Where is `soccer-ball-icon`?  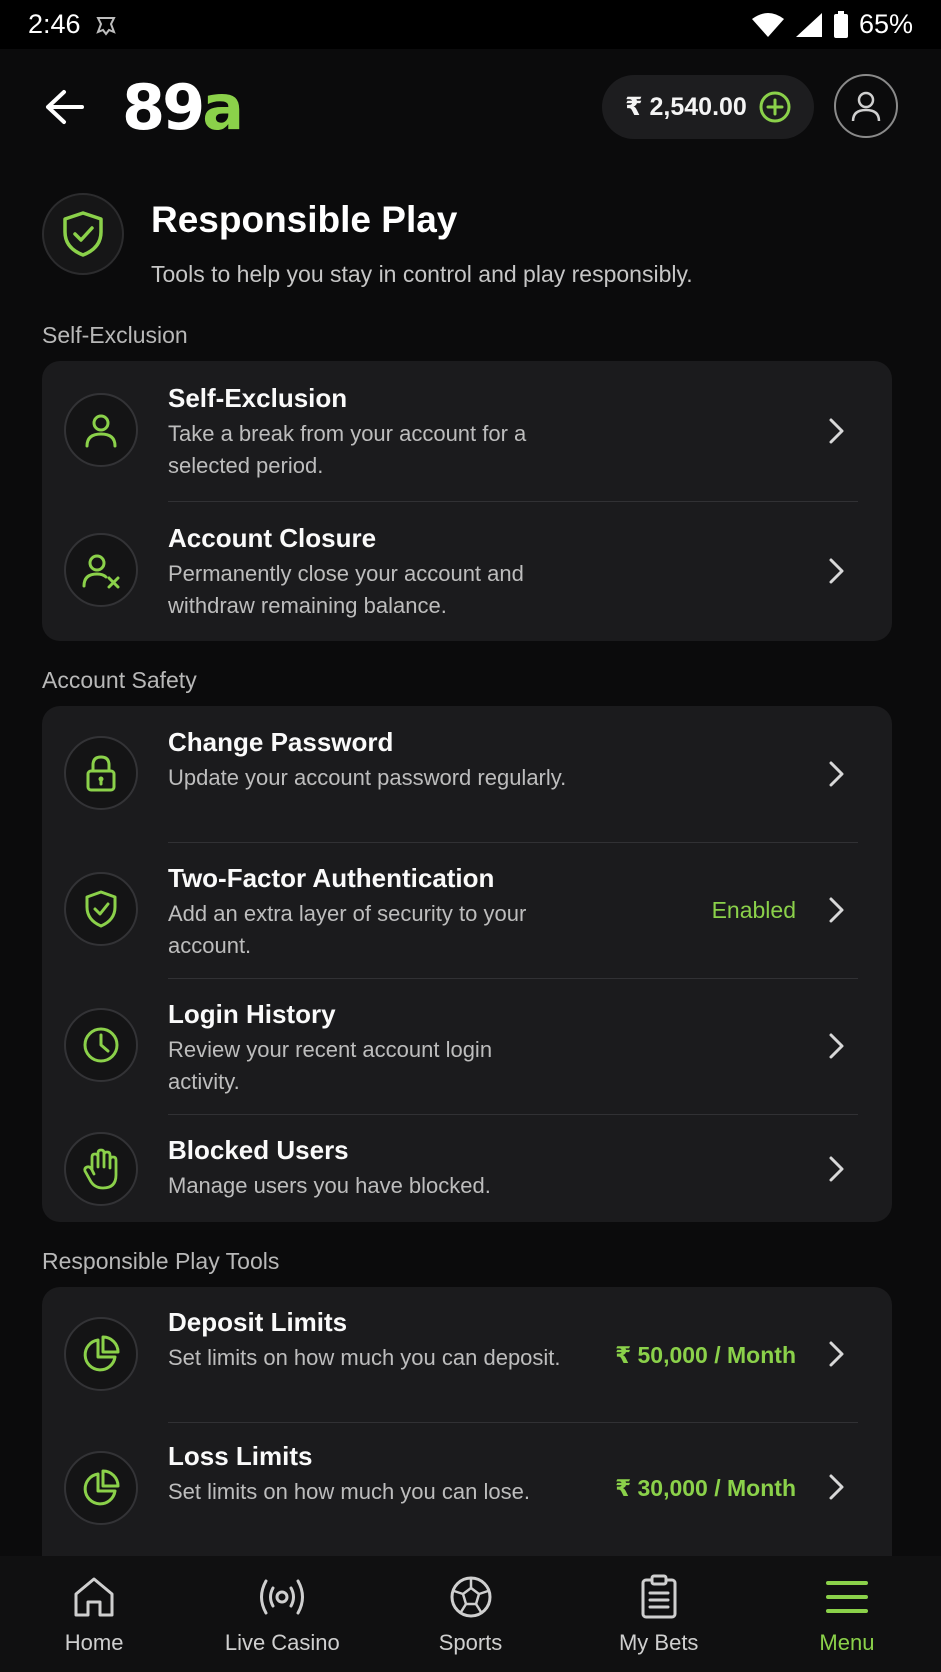 soccer-ball-icon is located at coordinates (470, 1597).